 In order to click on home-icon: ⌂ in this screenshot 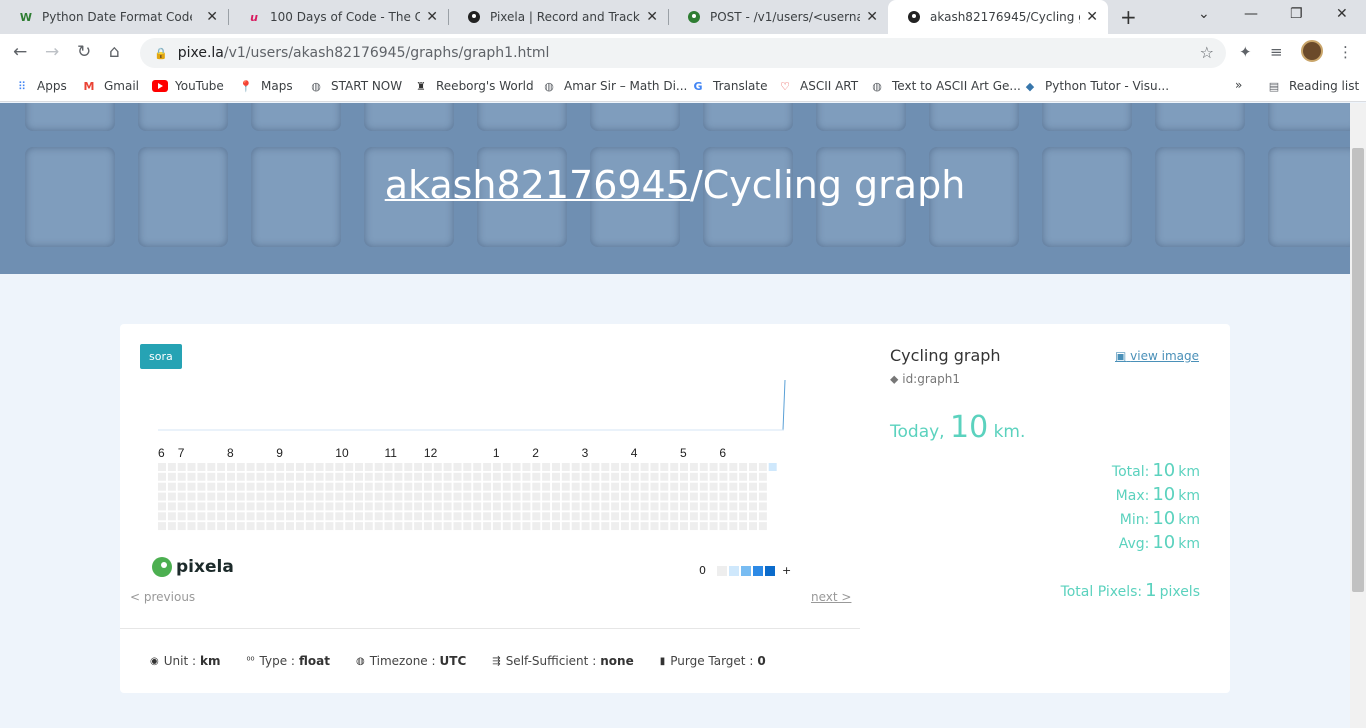, I will do `click(114, 52)`.